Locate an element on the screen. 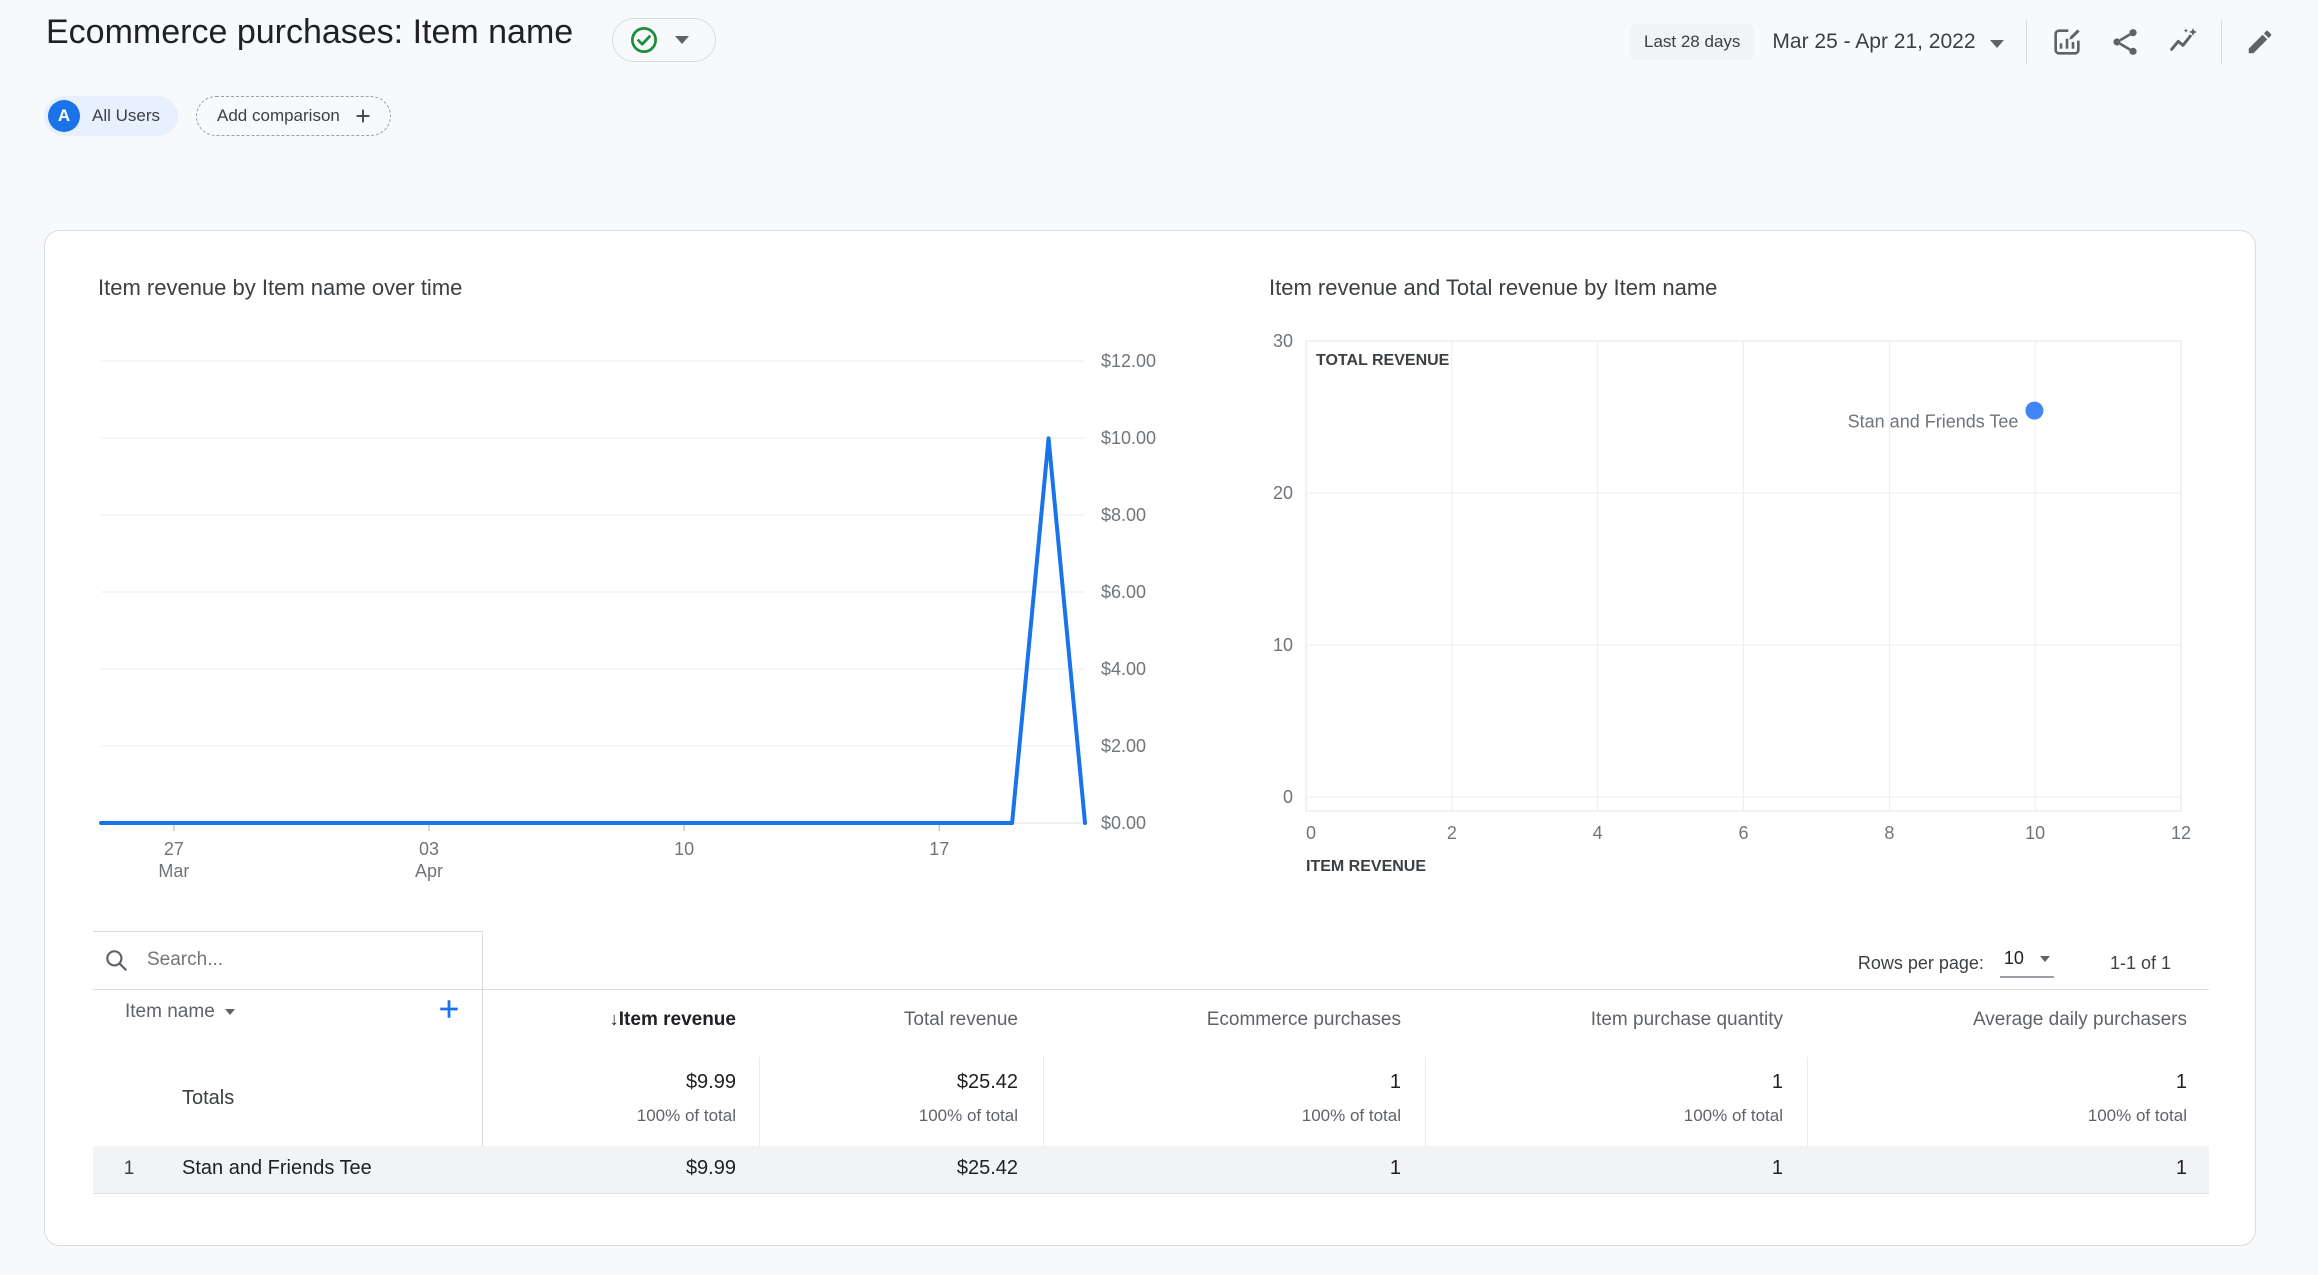  svg-text: 30 is located at coordinates (1283, 341).